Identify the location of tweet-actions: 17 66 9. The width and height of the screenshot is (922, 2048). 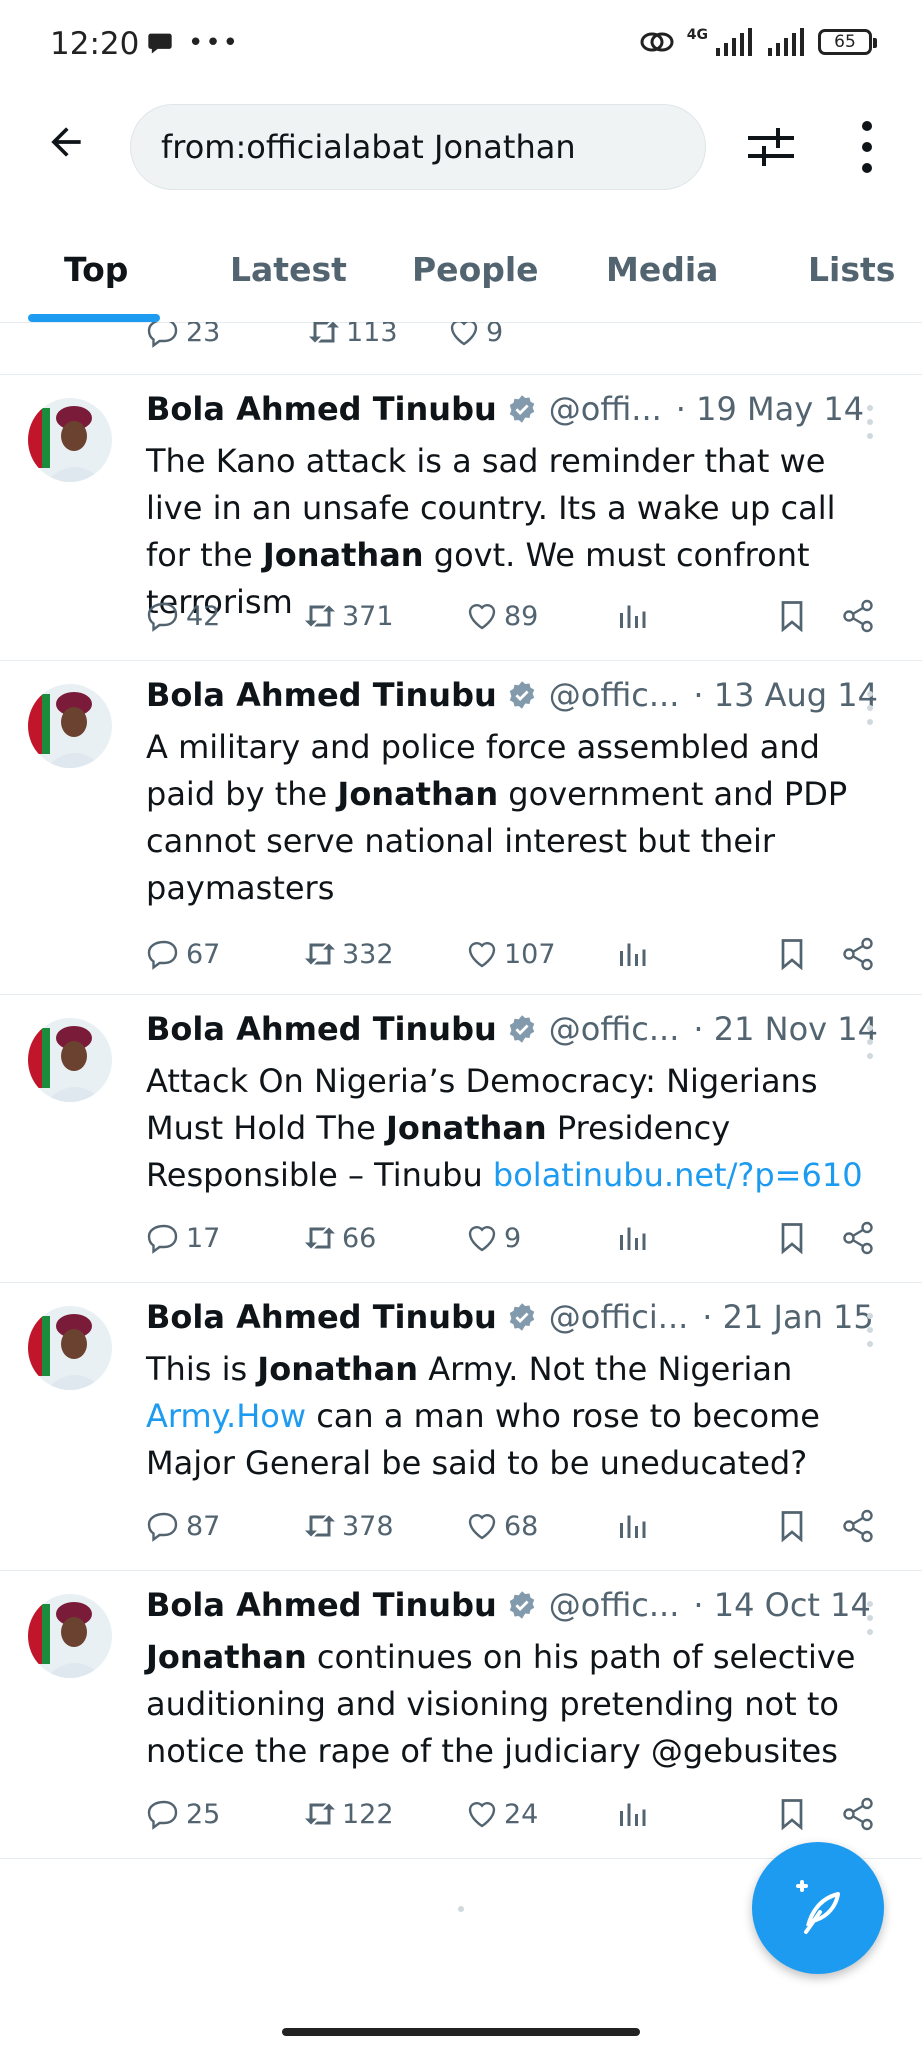
(511, 1243).